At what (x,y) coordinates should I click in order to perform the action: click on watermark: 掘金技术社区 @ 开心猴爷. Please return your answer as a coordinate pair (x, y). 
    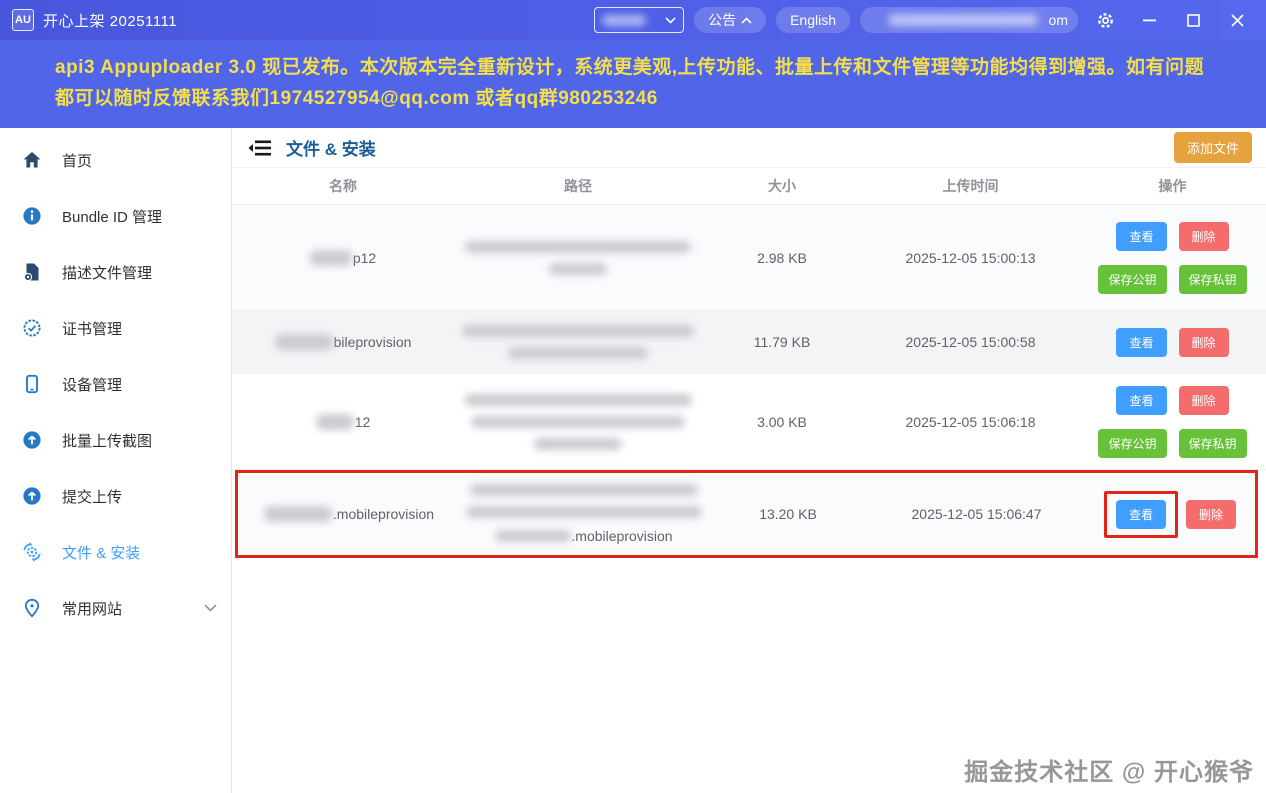
    Looking at the image, I should click on (1109, 772).